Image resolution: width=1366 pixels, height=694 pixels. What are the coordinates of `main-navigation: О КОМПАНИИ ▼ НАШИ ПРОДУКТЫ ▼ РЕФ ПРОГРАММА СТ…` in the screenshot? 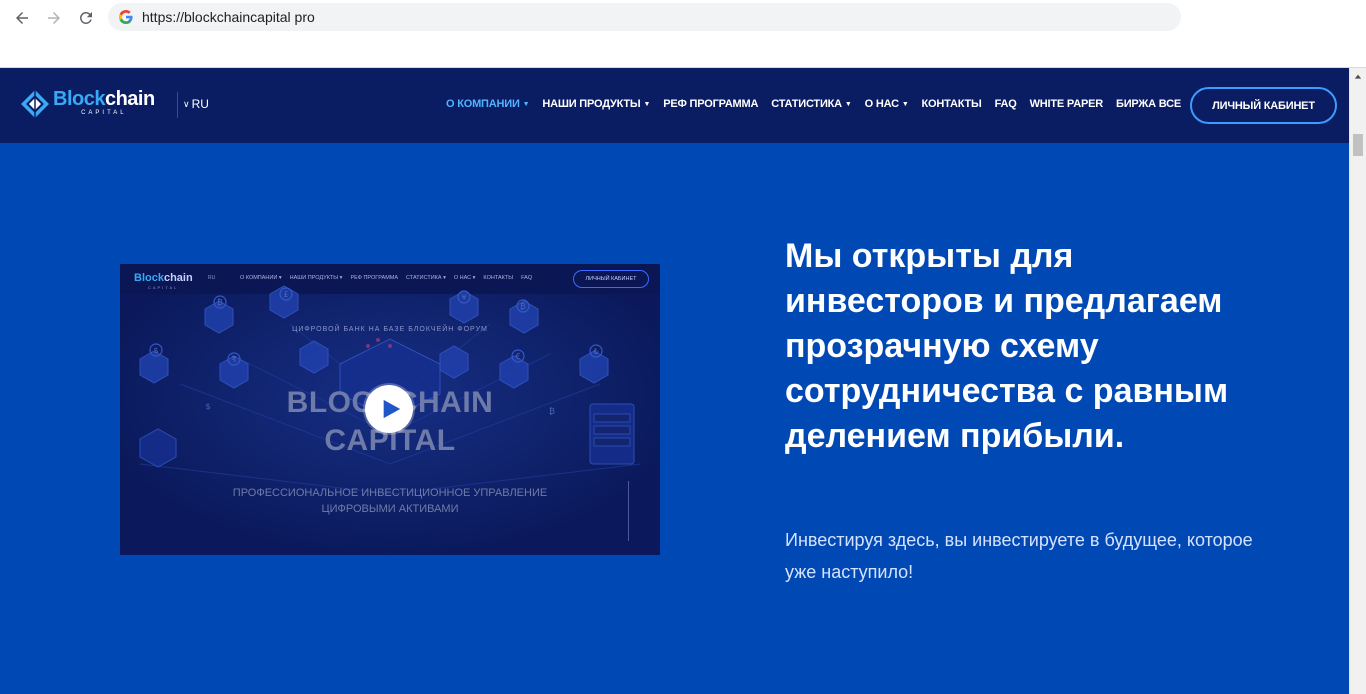 It's located at (820, 104).